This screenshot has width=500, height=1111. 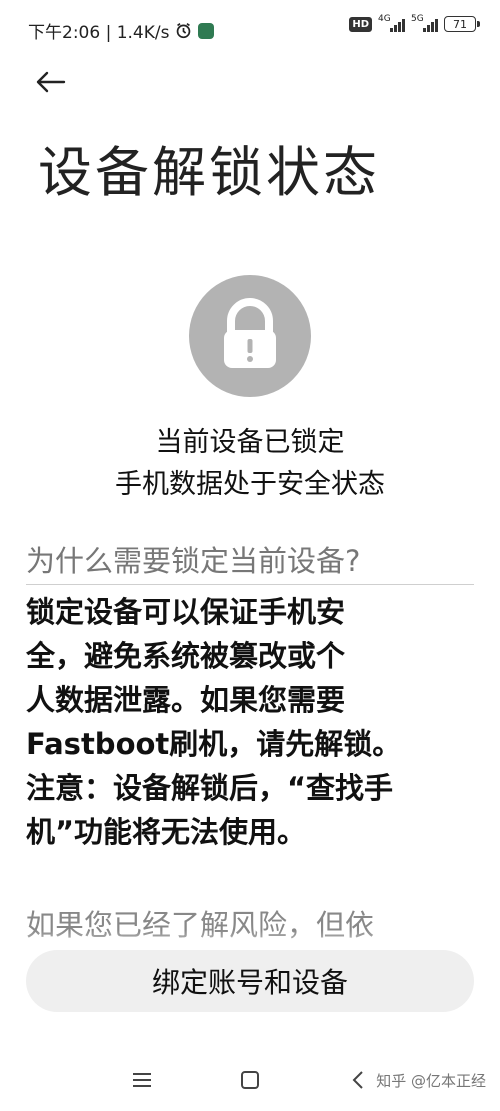 I want to click on status-left: 下午2:06 | 1.4K/s, so click(x=121, y=30).